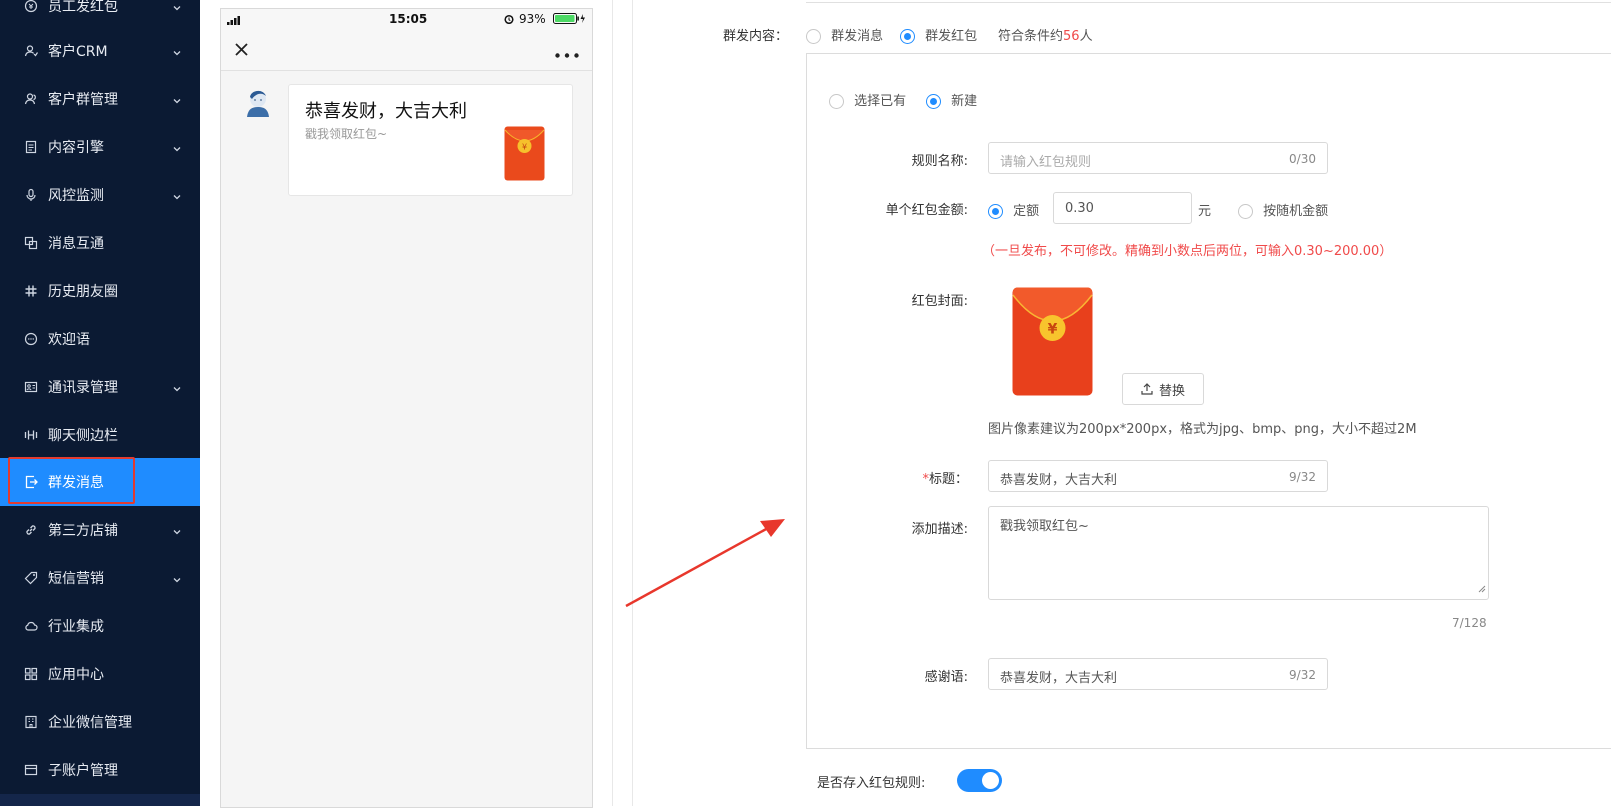  Describe the element at coordinates (939, 301) in the screenshot. I see `cover-label: 红包封面:` at that location.